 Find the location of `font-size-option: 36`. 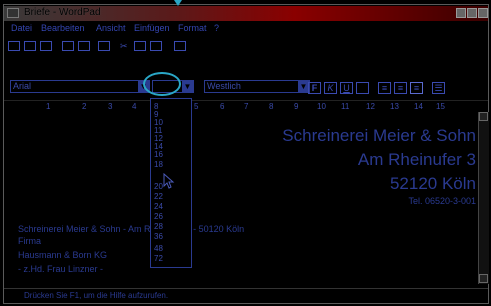

font-size-option: 36 is located at coordinates (158, 237).